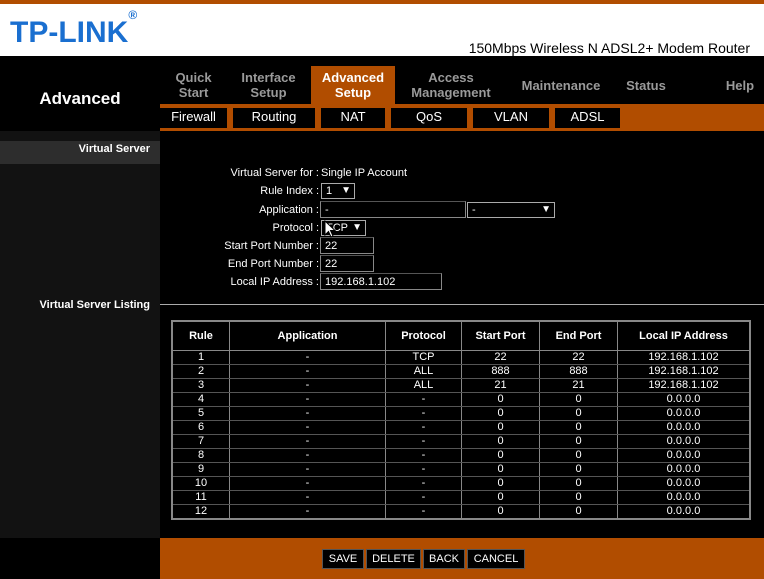 The height and width of the screenshot is (579, 764). Describe the element at coordinates (578, 385) in the screenshot. I see `cell-end-port: 21` at that location.